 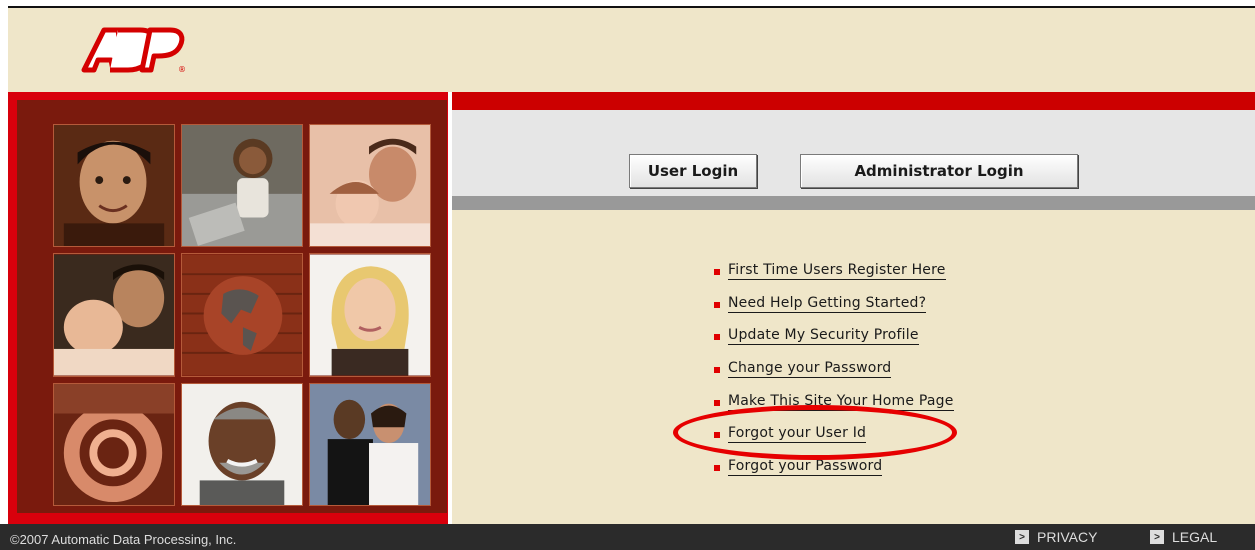 I want to click on photo-globe-wall, so click(x=242, y=315).